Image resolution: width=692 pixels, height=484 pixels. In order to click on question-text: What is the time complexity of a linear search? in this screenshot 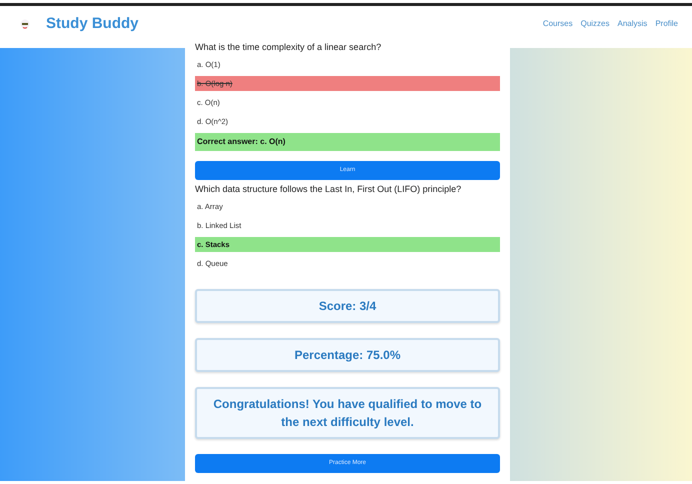, I will do `click(288, 47)`.